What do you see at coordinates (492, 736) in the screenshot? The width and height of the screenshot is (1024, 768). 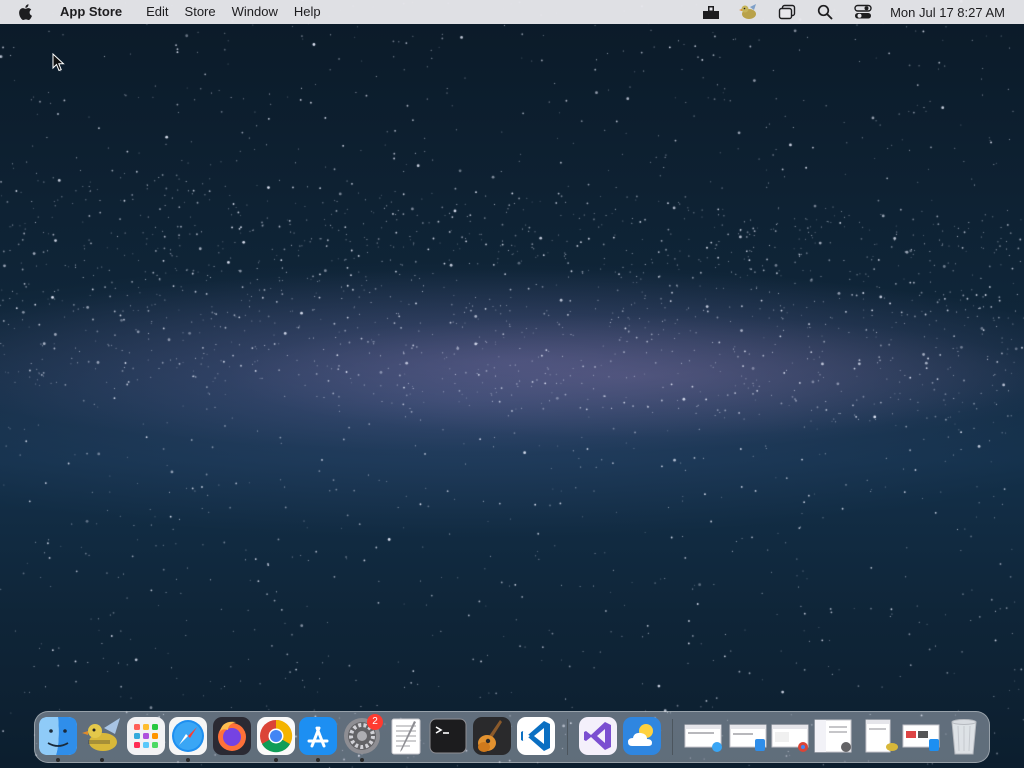 I see `dock-garageband-icon` at bounding box center [492, 736].